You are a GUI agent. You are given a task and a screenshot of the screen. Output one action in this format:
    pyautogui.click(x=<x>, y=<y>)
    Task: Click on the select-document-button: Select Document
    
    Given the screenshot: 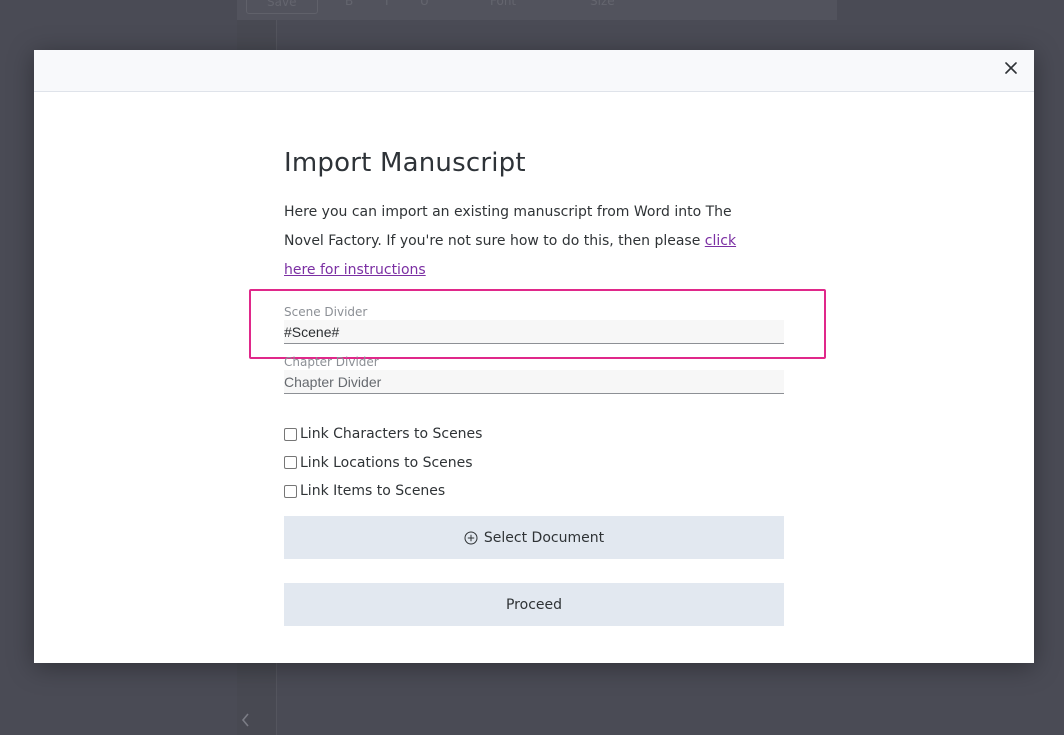 What is the action you would take?
    pyautogui.click(x=534, y=537)
    